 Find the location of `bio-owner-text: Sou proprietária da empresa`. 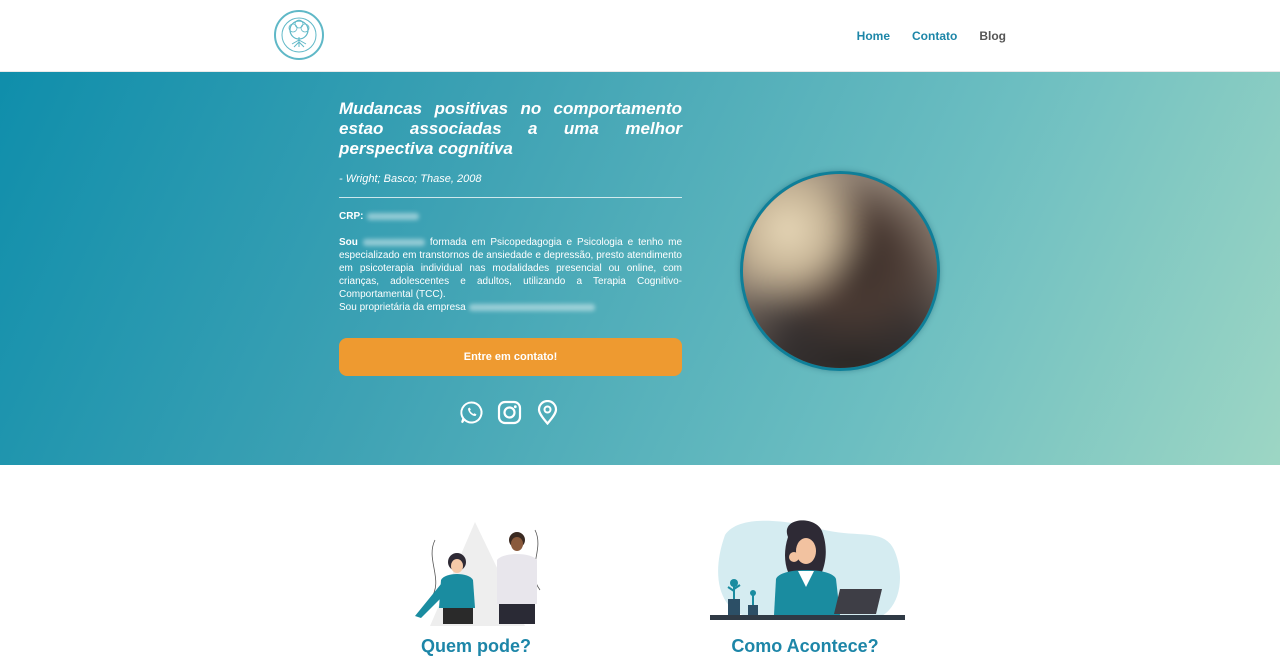

bio-owner-text: Sou proprietária da empresa is located at coordinates (402, 307).